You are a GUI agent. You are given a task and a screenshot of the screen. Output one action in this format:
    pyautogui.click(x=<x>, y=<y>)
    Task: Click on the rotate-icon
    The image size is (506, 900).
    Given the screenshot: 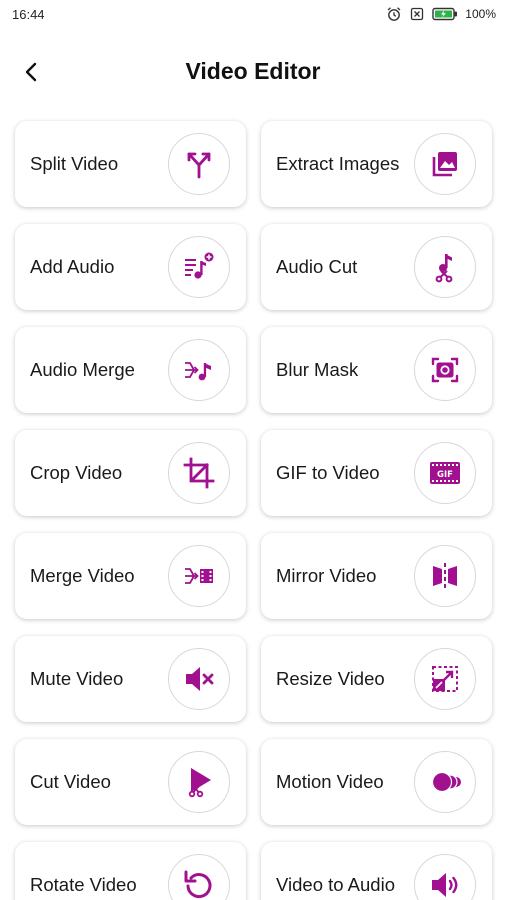 What is the action you would take?
    pyautogui.click(x=199, y=877)
    